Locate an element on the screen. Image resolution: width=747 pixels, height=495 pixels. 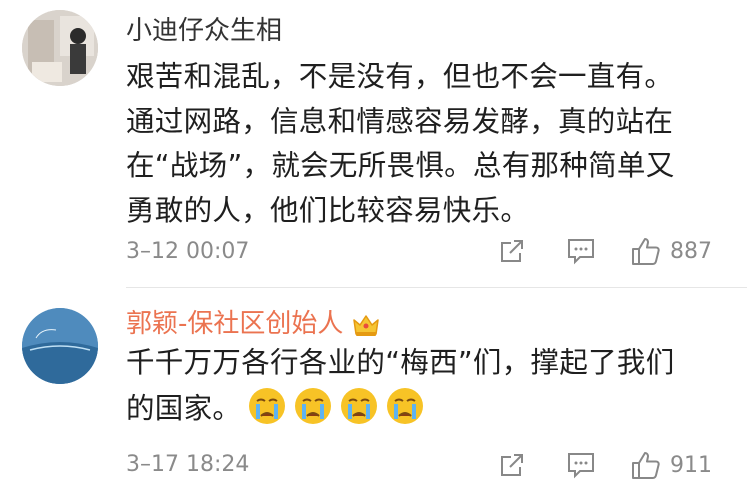
comment-text: 千千万万各行各业的“梅西”们，撑起了我们 的国家。 is located at coordinates (426, 386).